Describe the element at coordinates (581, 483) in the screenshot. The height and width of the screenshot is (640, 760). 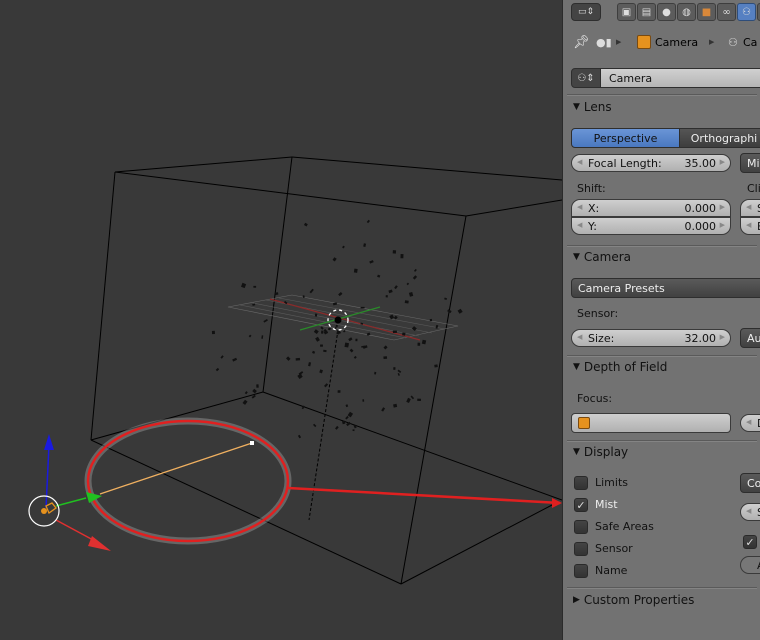
I see `display-checkbox-limits` at that location.